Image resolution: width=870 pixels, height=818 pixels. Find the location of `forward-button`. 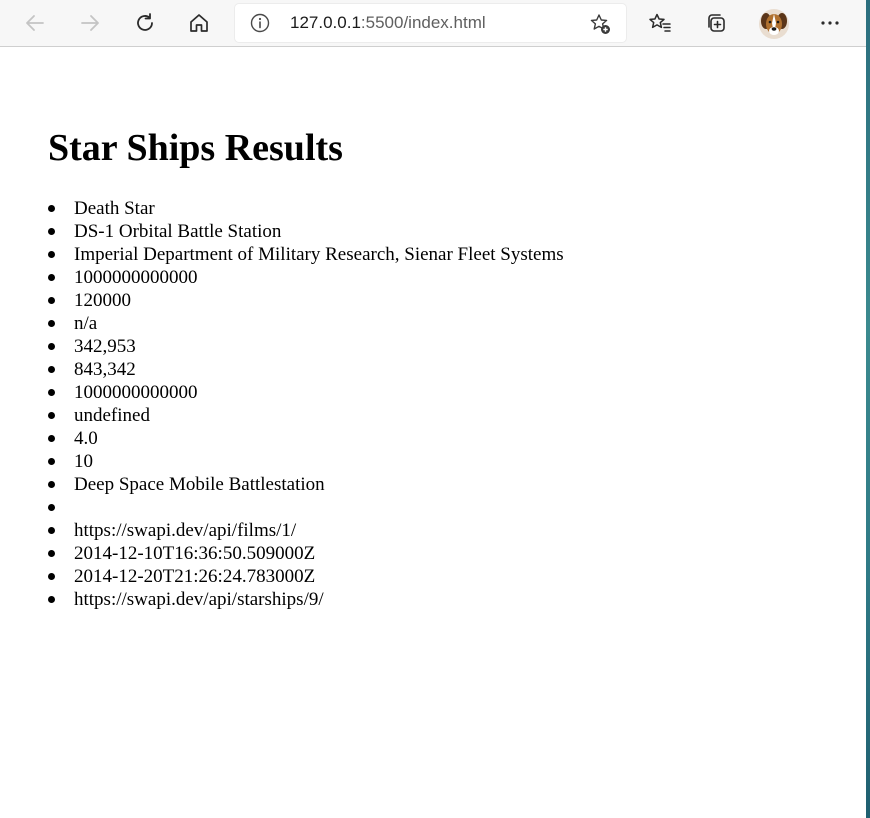

forward-button is located at coordinates (90, 23).